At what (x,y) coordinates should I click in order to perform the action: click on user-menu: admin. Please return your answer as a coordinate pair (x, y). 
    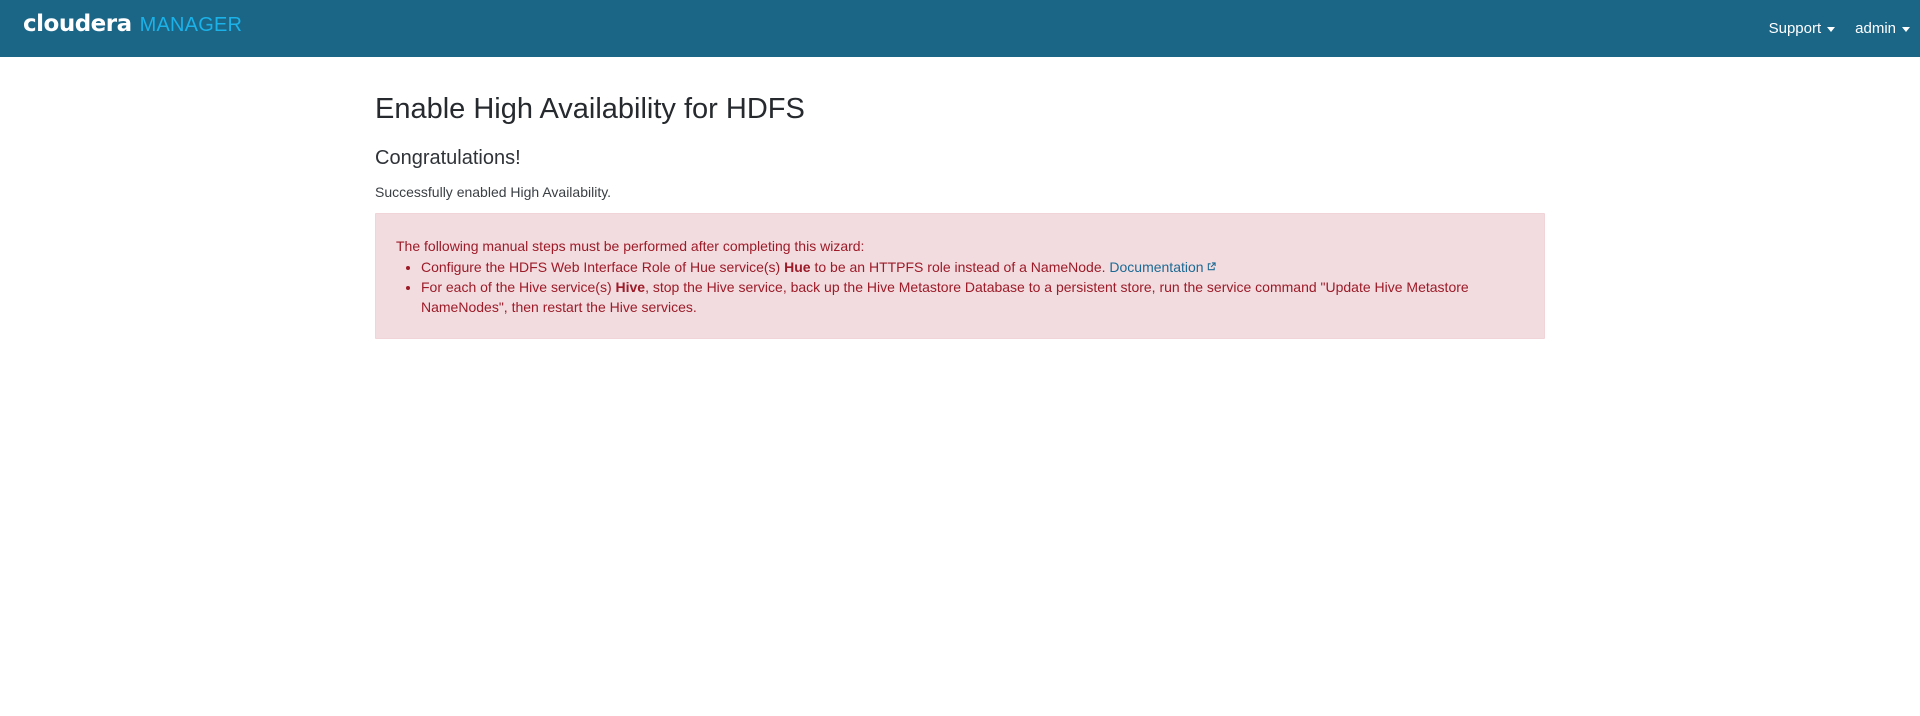
    Looking at the image, I should click on (1882, 28).